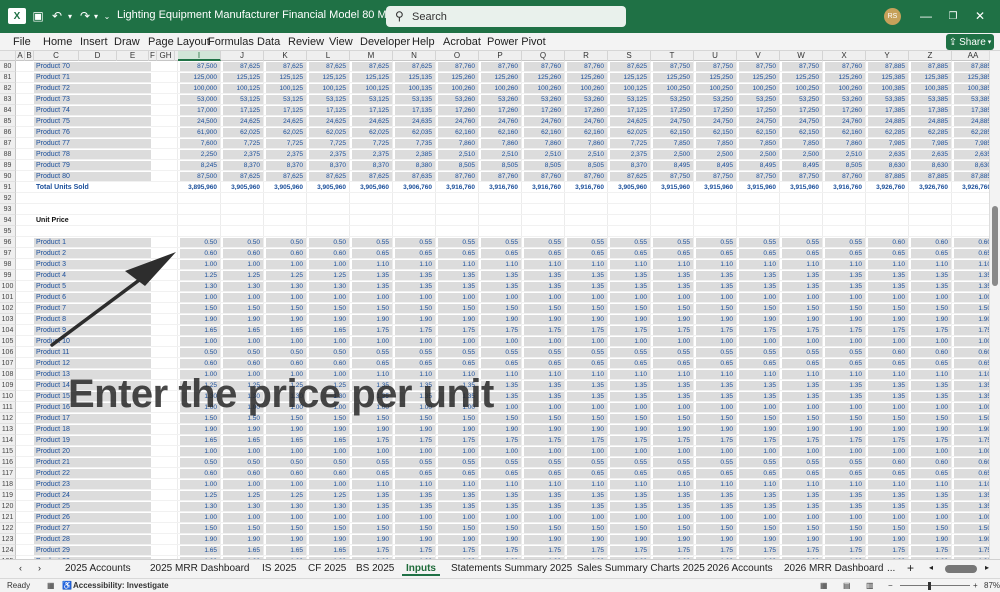 Image resolution: width=1000 pixels, height=592 pixels. I want to click on column-header: I, so click(199, 56).